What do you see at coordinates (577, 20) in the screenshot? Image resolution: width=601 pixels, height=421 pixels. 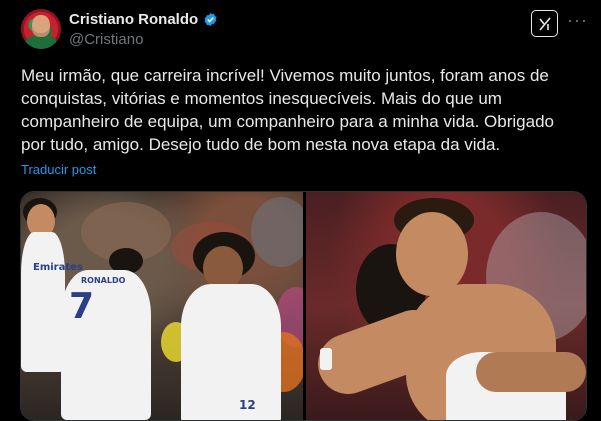 I see `more-options-icon: ···` at bounding box center [577, 20].